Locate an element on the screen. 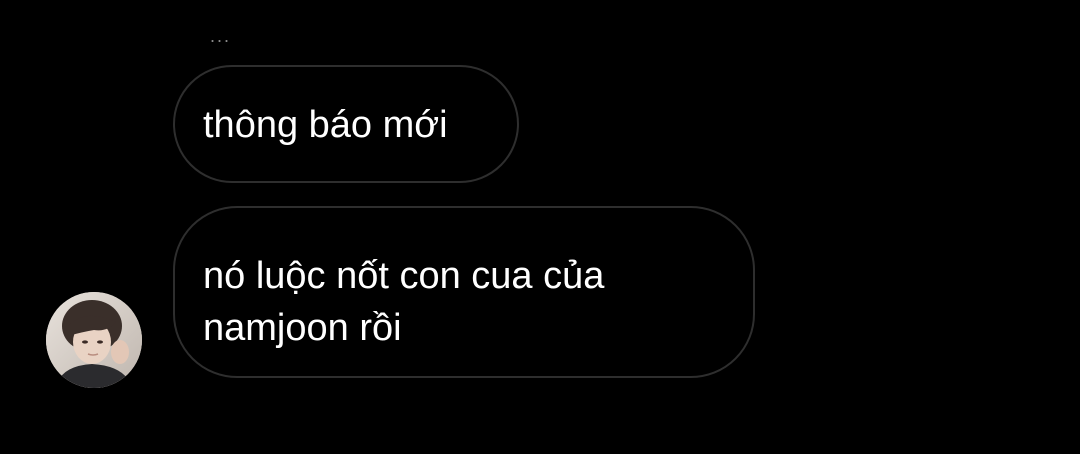 The height and width of the screenshot is (454, 1080). message-bubble: thông báo mới is located at coordinates (346, 124).